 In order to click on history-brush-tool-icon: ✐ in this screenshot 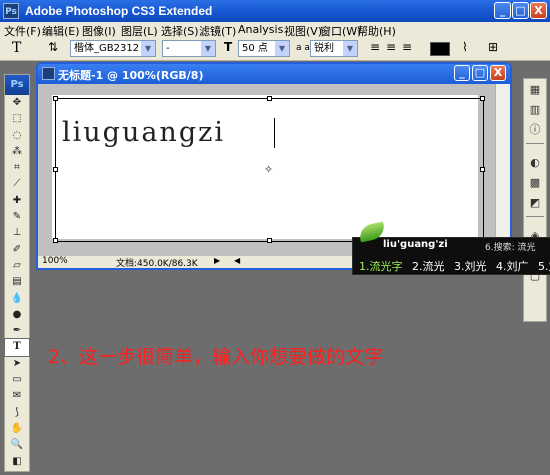, I will do `click(17, 250)`.